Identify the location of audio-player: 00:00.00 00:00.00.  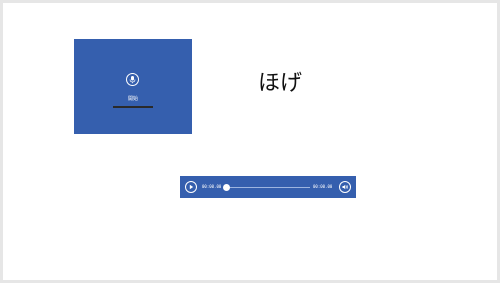
(268, 187).